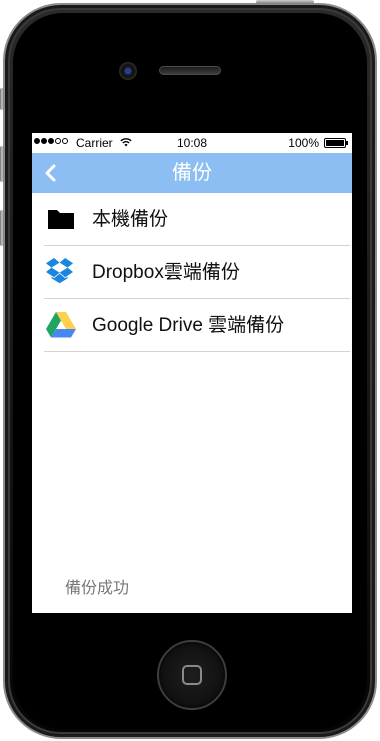  I want to click on home-button, so click(192, 675).